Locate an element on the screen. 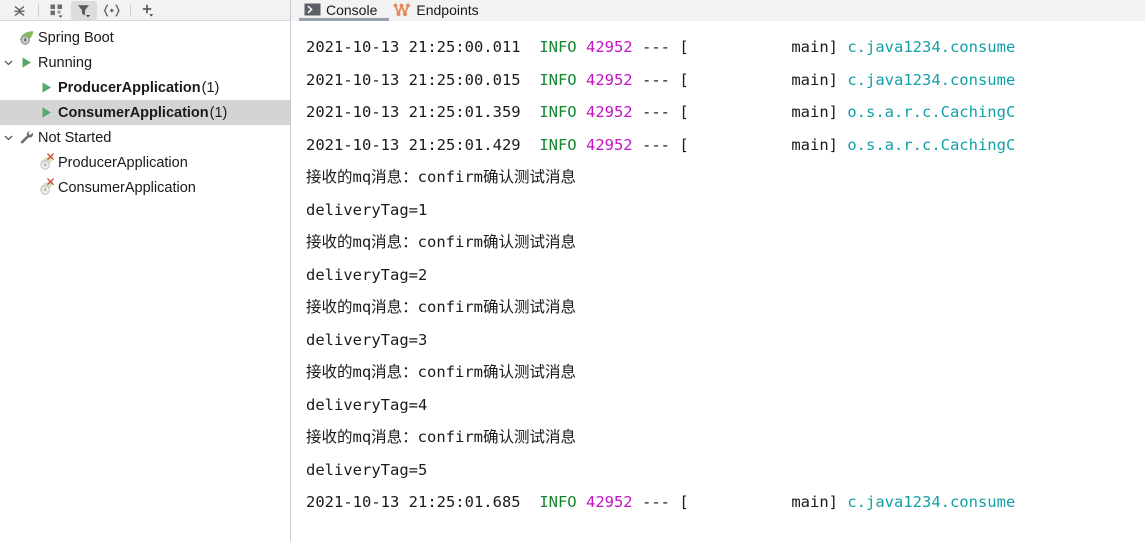 Image resolution: width=1145 pixels, height=541 pixels. tree-item-not-started: Not Started is located at coordinates (145, 137).